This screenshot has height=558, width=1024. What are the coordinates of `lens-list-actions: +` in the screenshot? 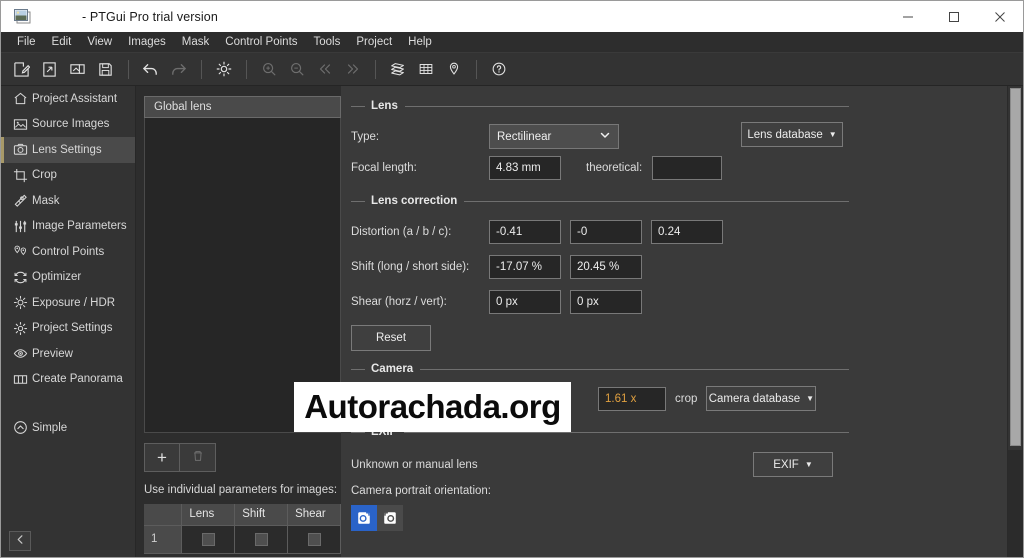 It's located at (180, 457).